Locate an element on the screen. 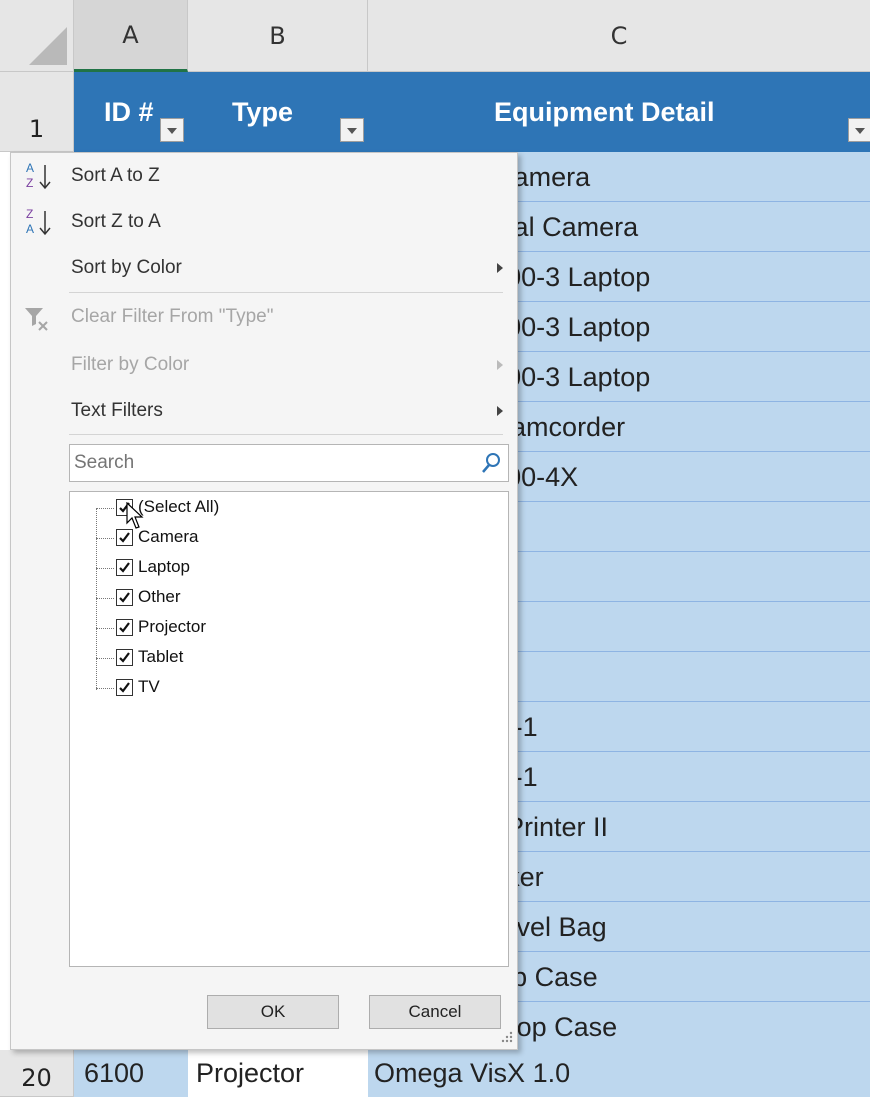  column-header-b: B is located at coordinates (278, 36).